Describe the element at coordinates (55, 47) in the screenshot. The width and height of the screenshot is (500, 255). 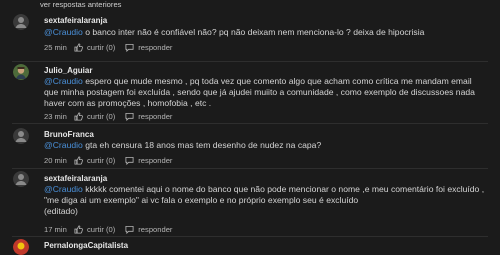
I see `comment-timestamp: 25 min` at that location.